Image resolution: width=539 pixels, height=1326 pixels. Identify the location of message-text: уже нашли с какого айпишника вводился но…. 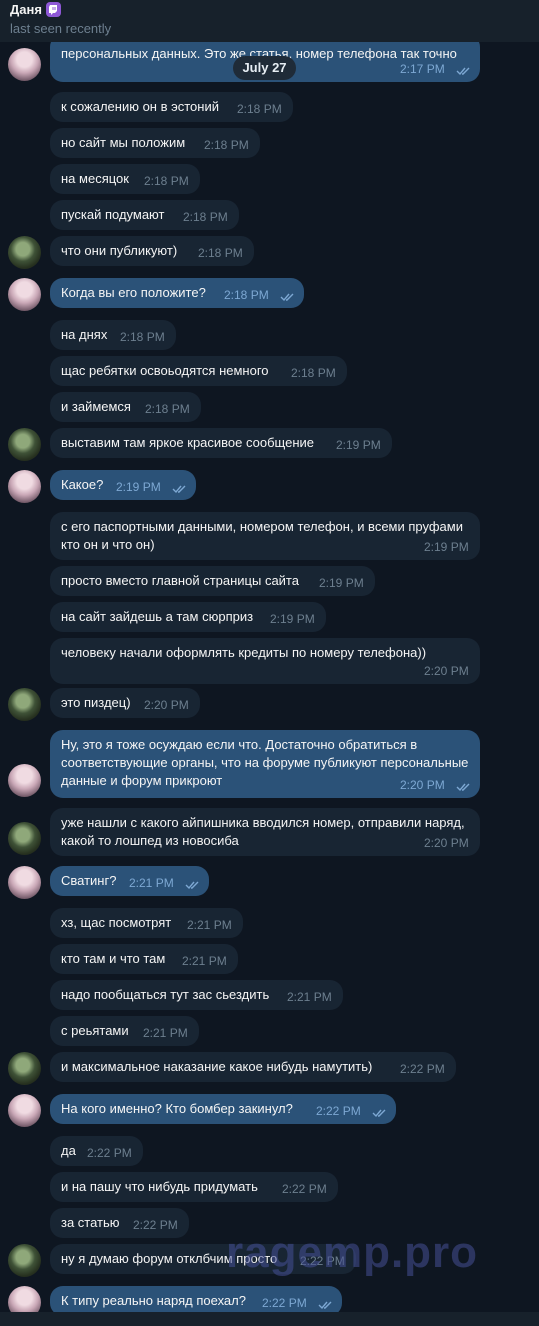
(263, 831).